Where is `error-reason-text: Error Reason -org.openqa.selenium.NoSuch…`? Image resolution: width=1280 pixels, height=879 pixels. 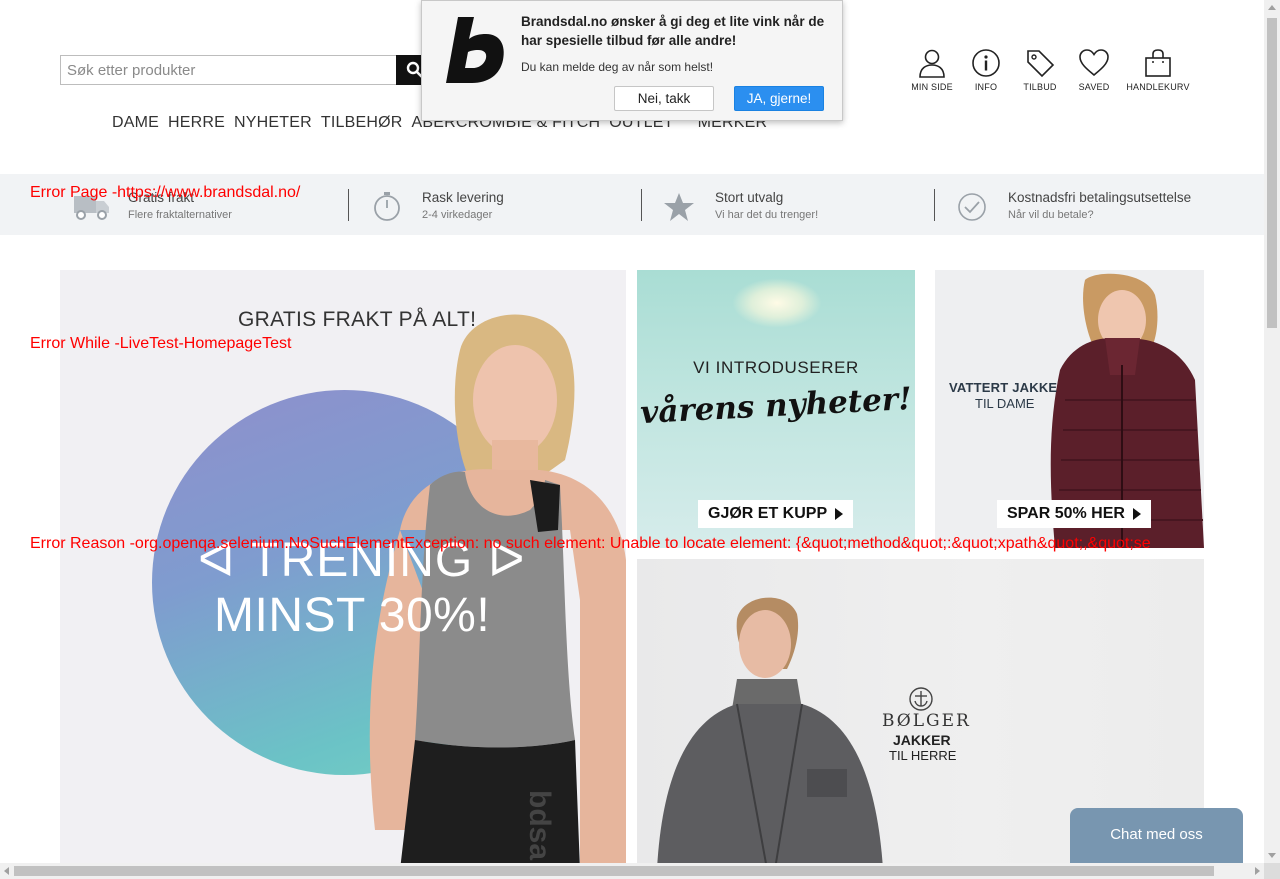
error-reason-text: Error Reason -org.openqa.selenium.NoSuch… is located at coordinates (590, 543).